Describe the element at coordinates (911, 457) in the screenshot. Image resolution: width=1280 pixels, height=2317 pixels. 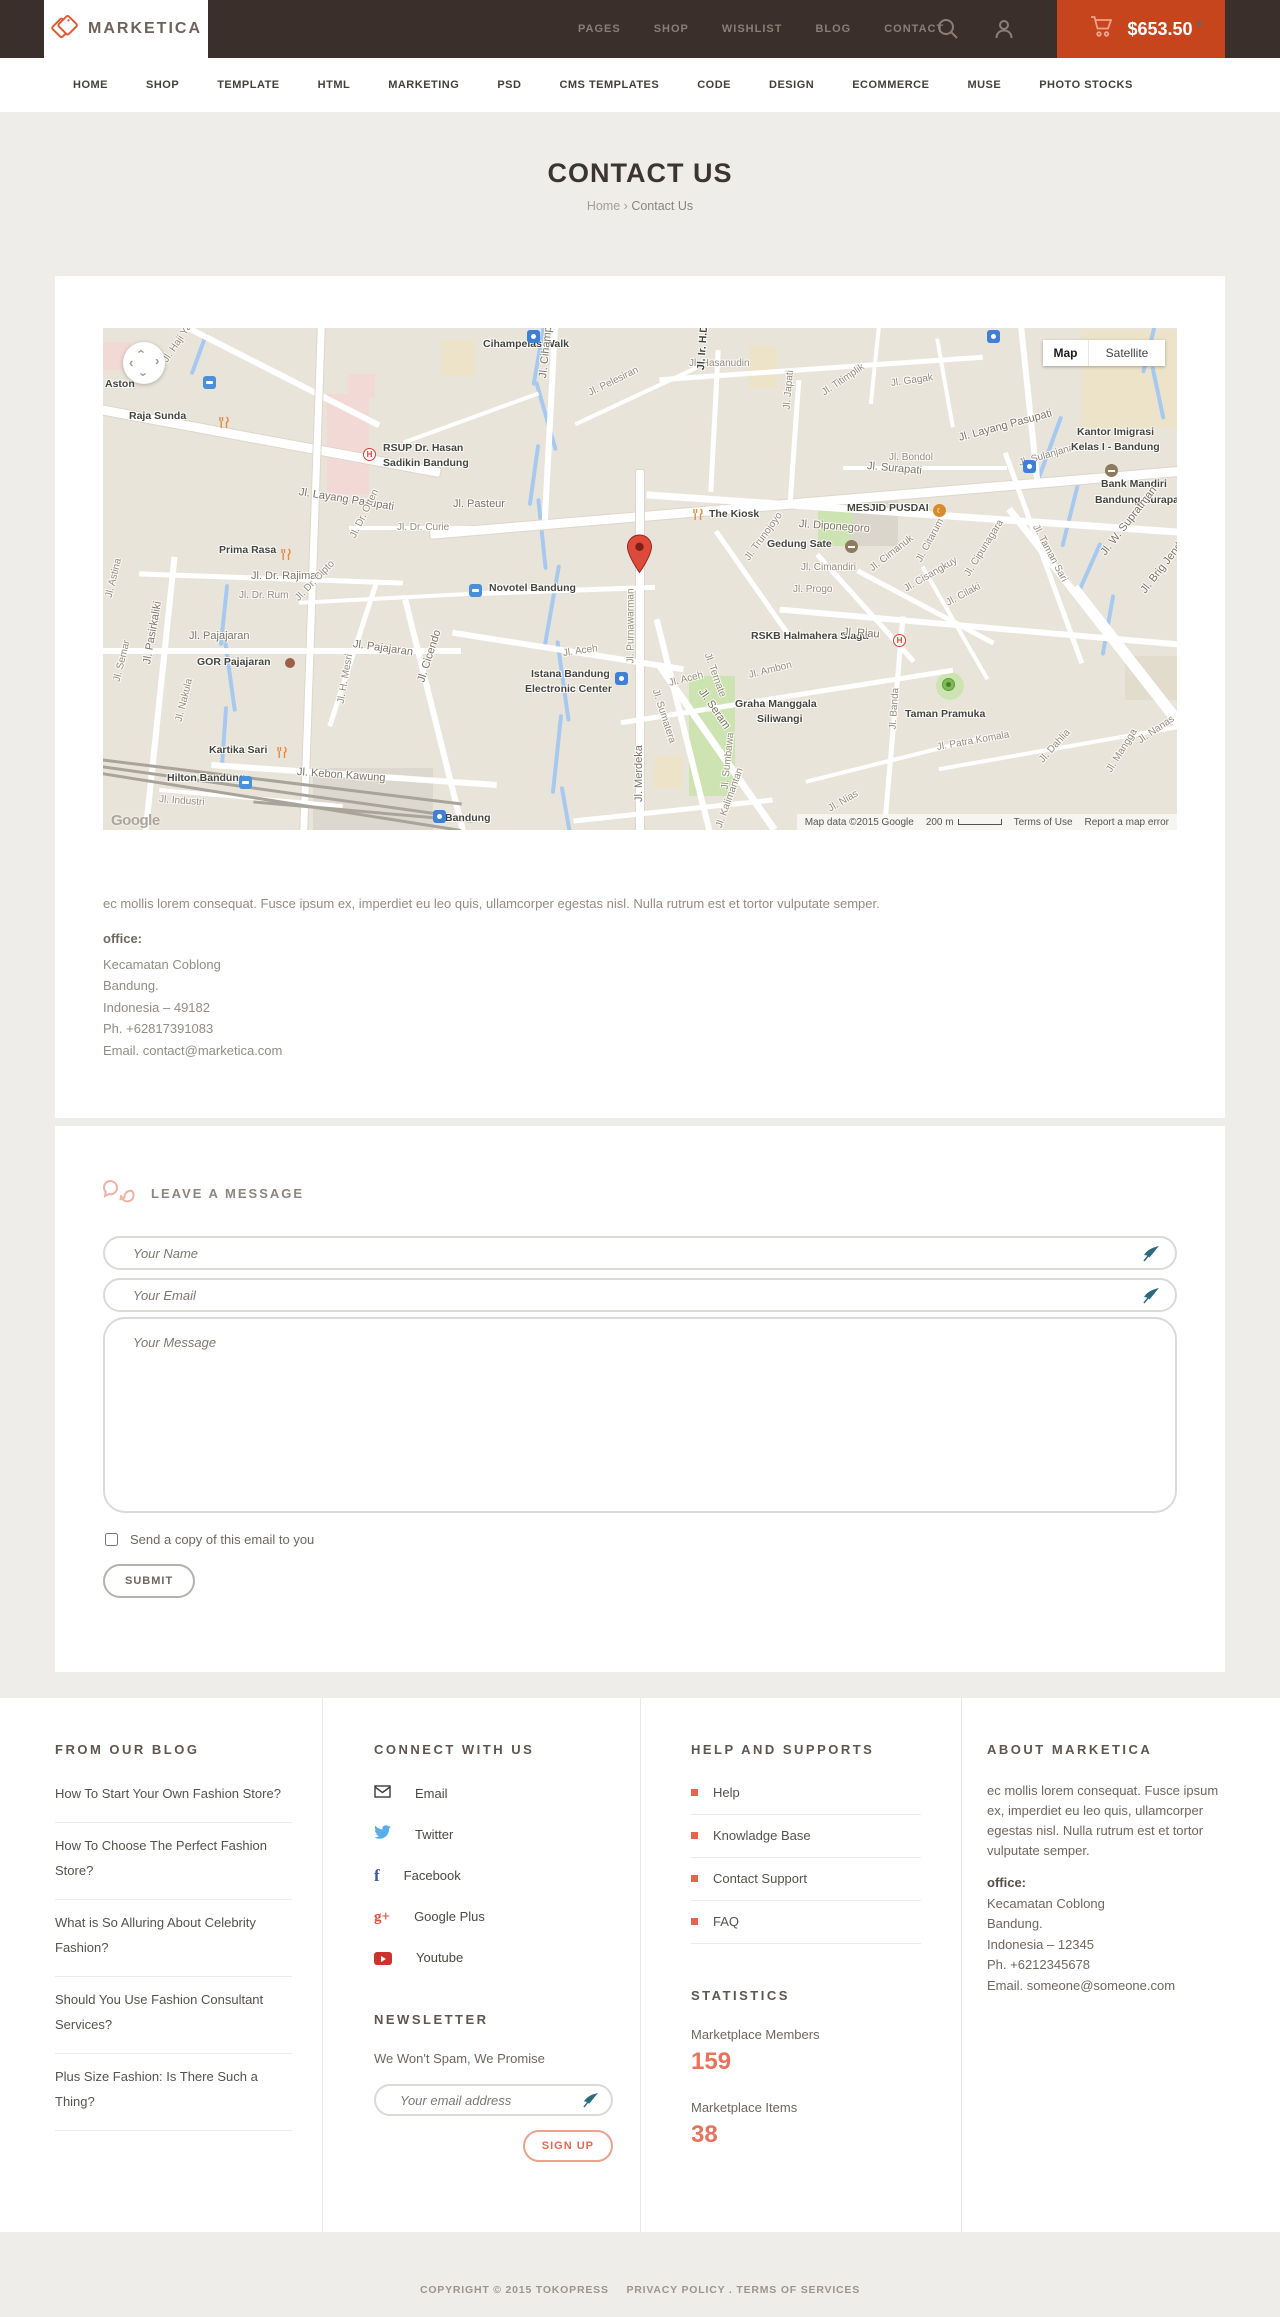
I see `map-label: Jl. Bondol` at that location.